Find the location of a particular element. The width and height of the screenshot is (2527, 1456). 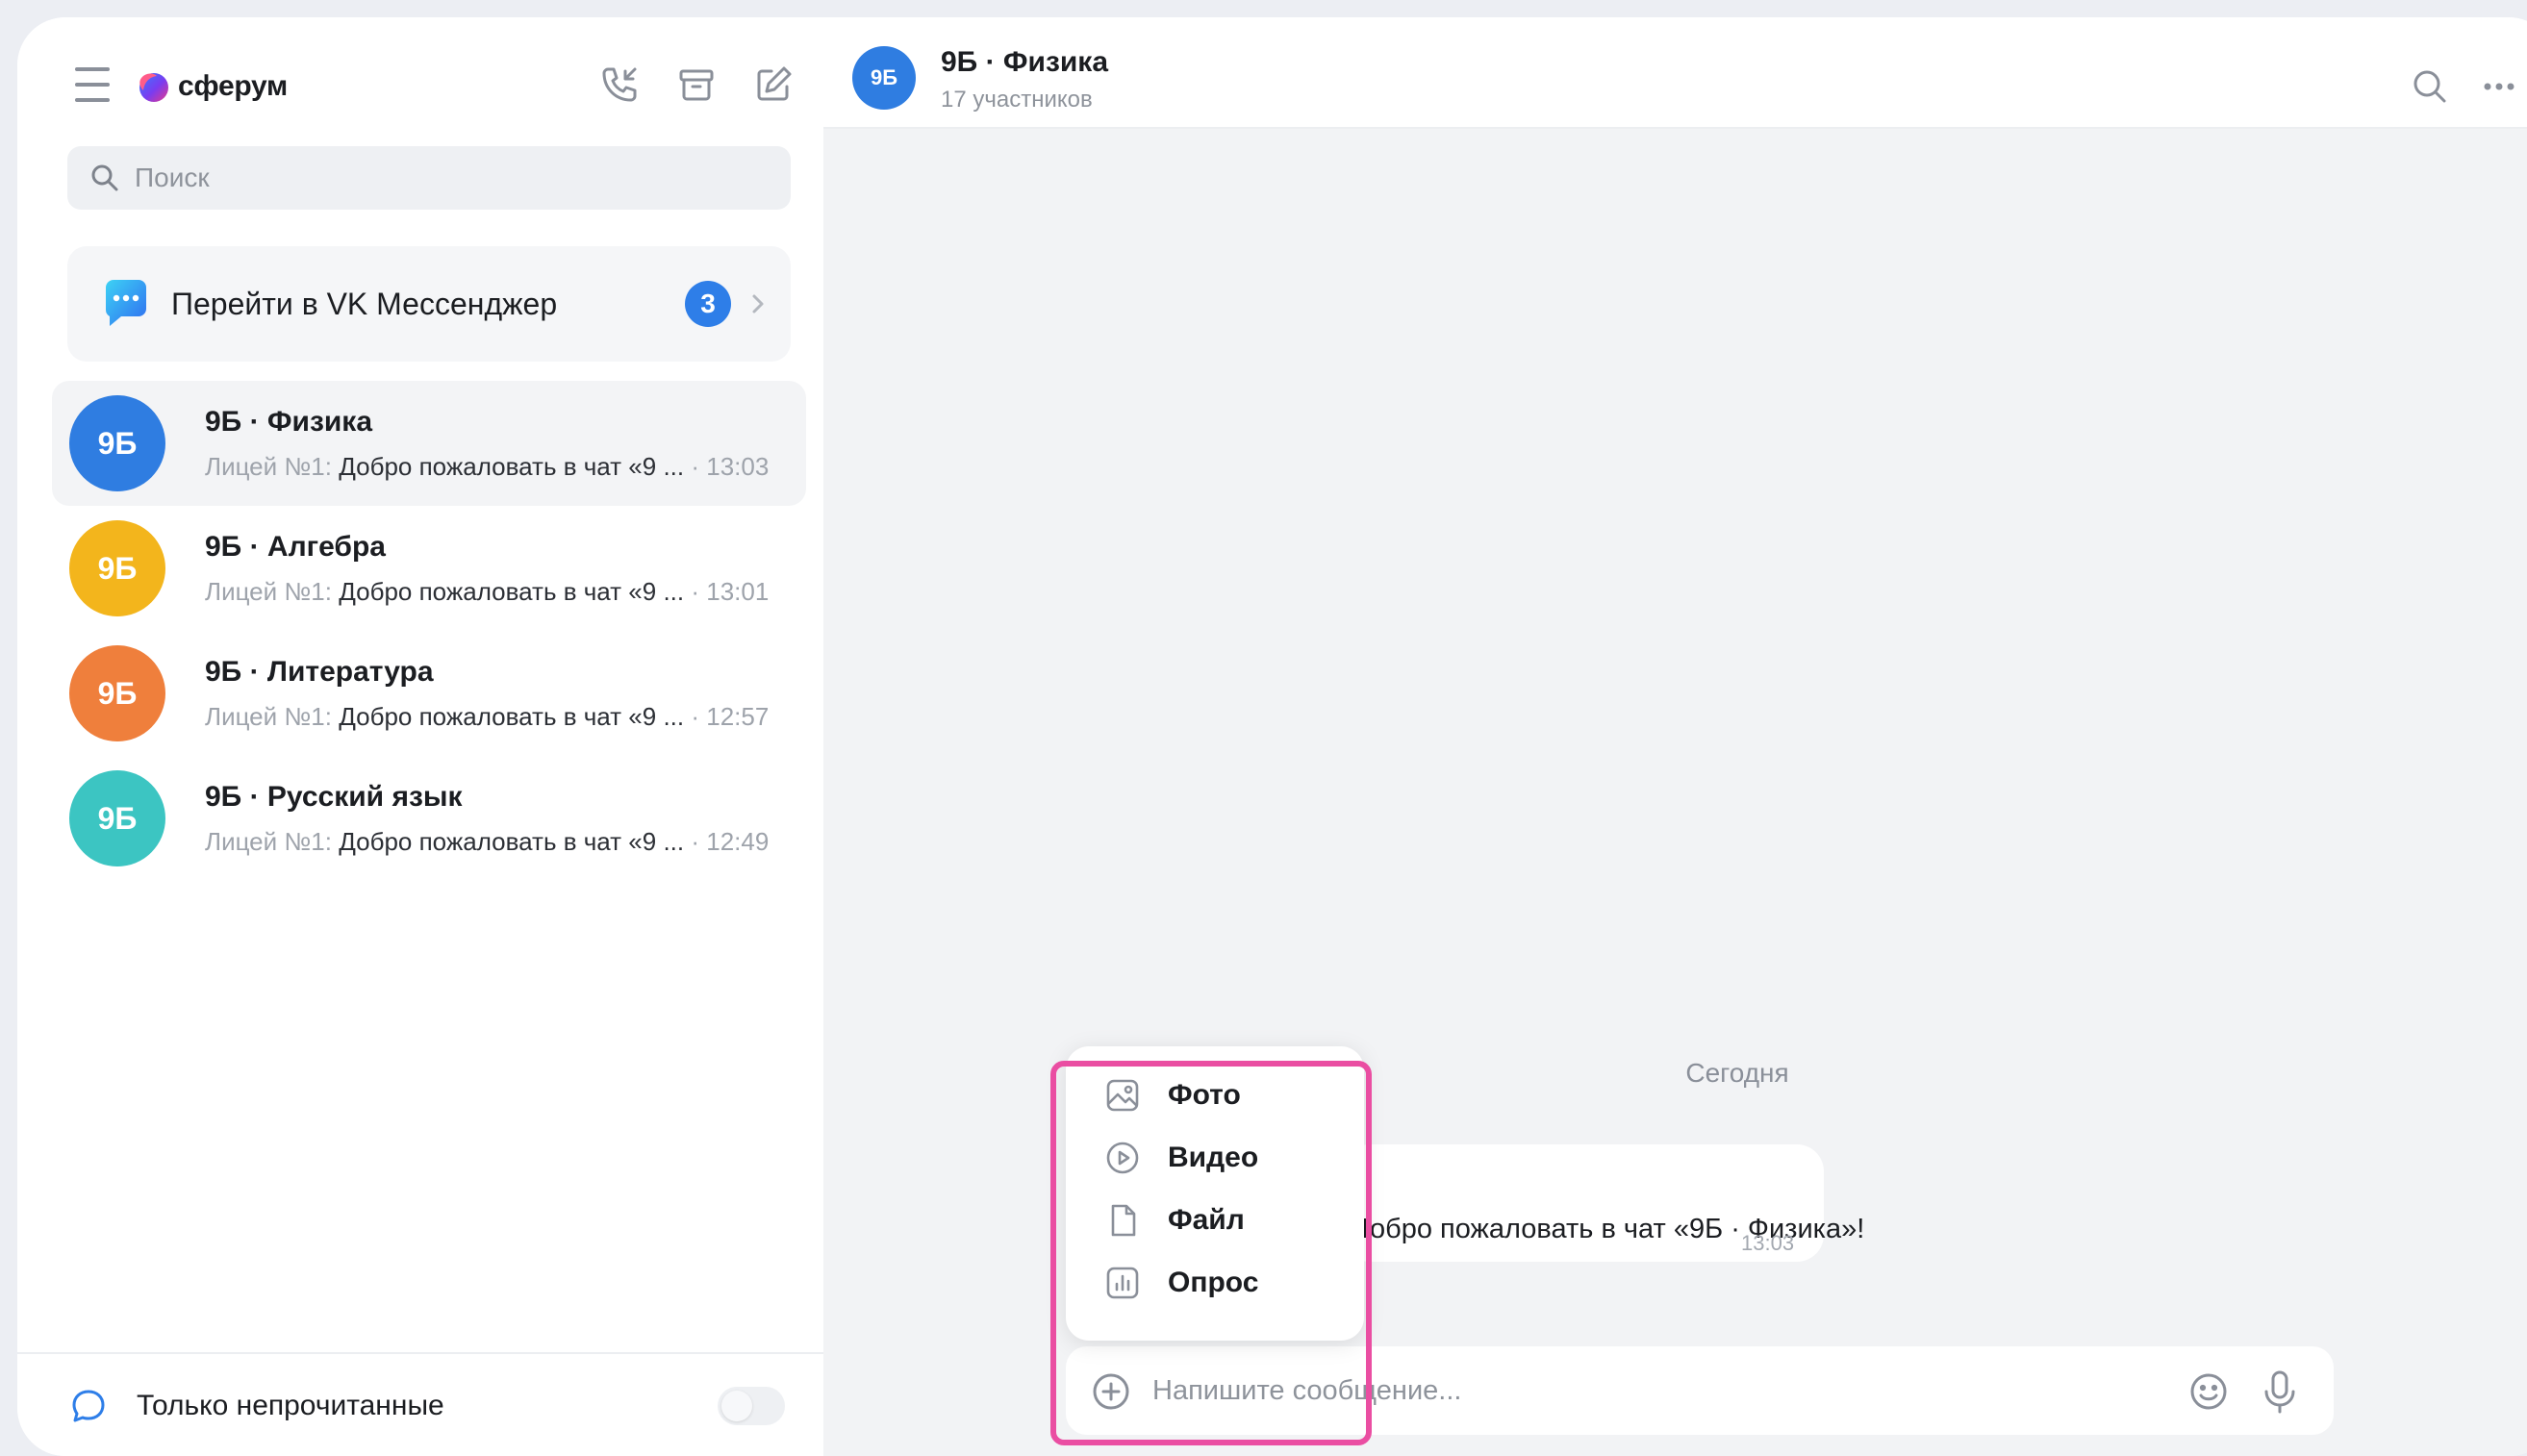

calls-icon is located at coordinates (619, 85).